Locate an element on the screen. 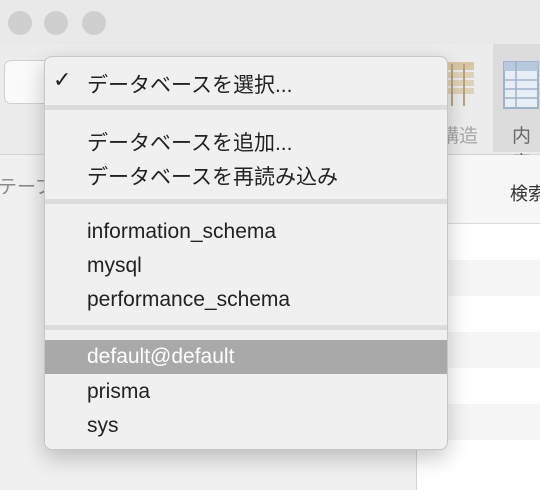 The width and height of the screenshot is (540, 490). checkmark-icon: ✓ is located at coordinates (62, 79).